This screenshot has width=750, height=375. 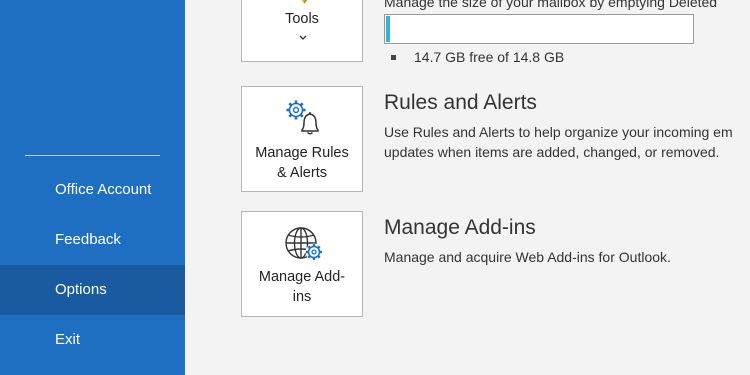 What do you see at coordinates (302, 297) in the screenshot?
I see `manage-addins-label-line2: ins` at bounding box center [302, 297].